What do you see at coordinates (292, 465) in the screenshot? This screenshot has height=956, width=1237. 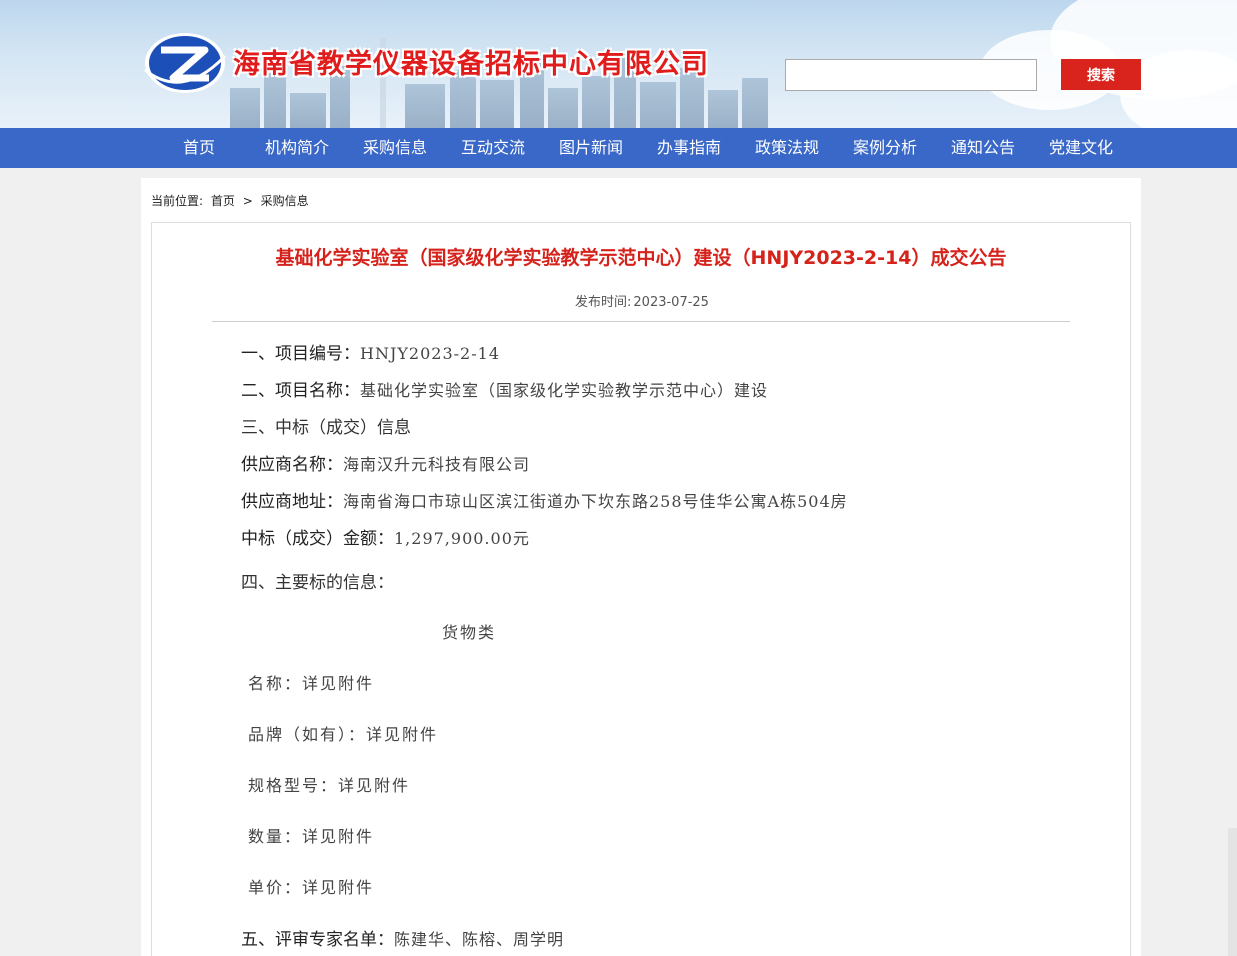 I see `supplier-name-label: 供应商名称：` at bounding box center [292, 465].